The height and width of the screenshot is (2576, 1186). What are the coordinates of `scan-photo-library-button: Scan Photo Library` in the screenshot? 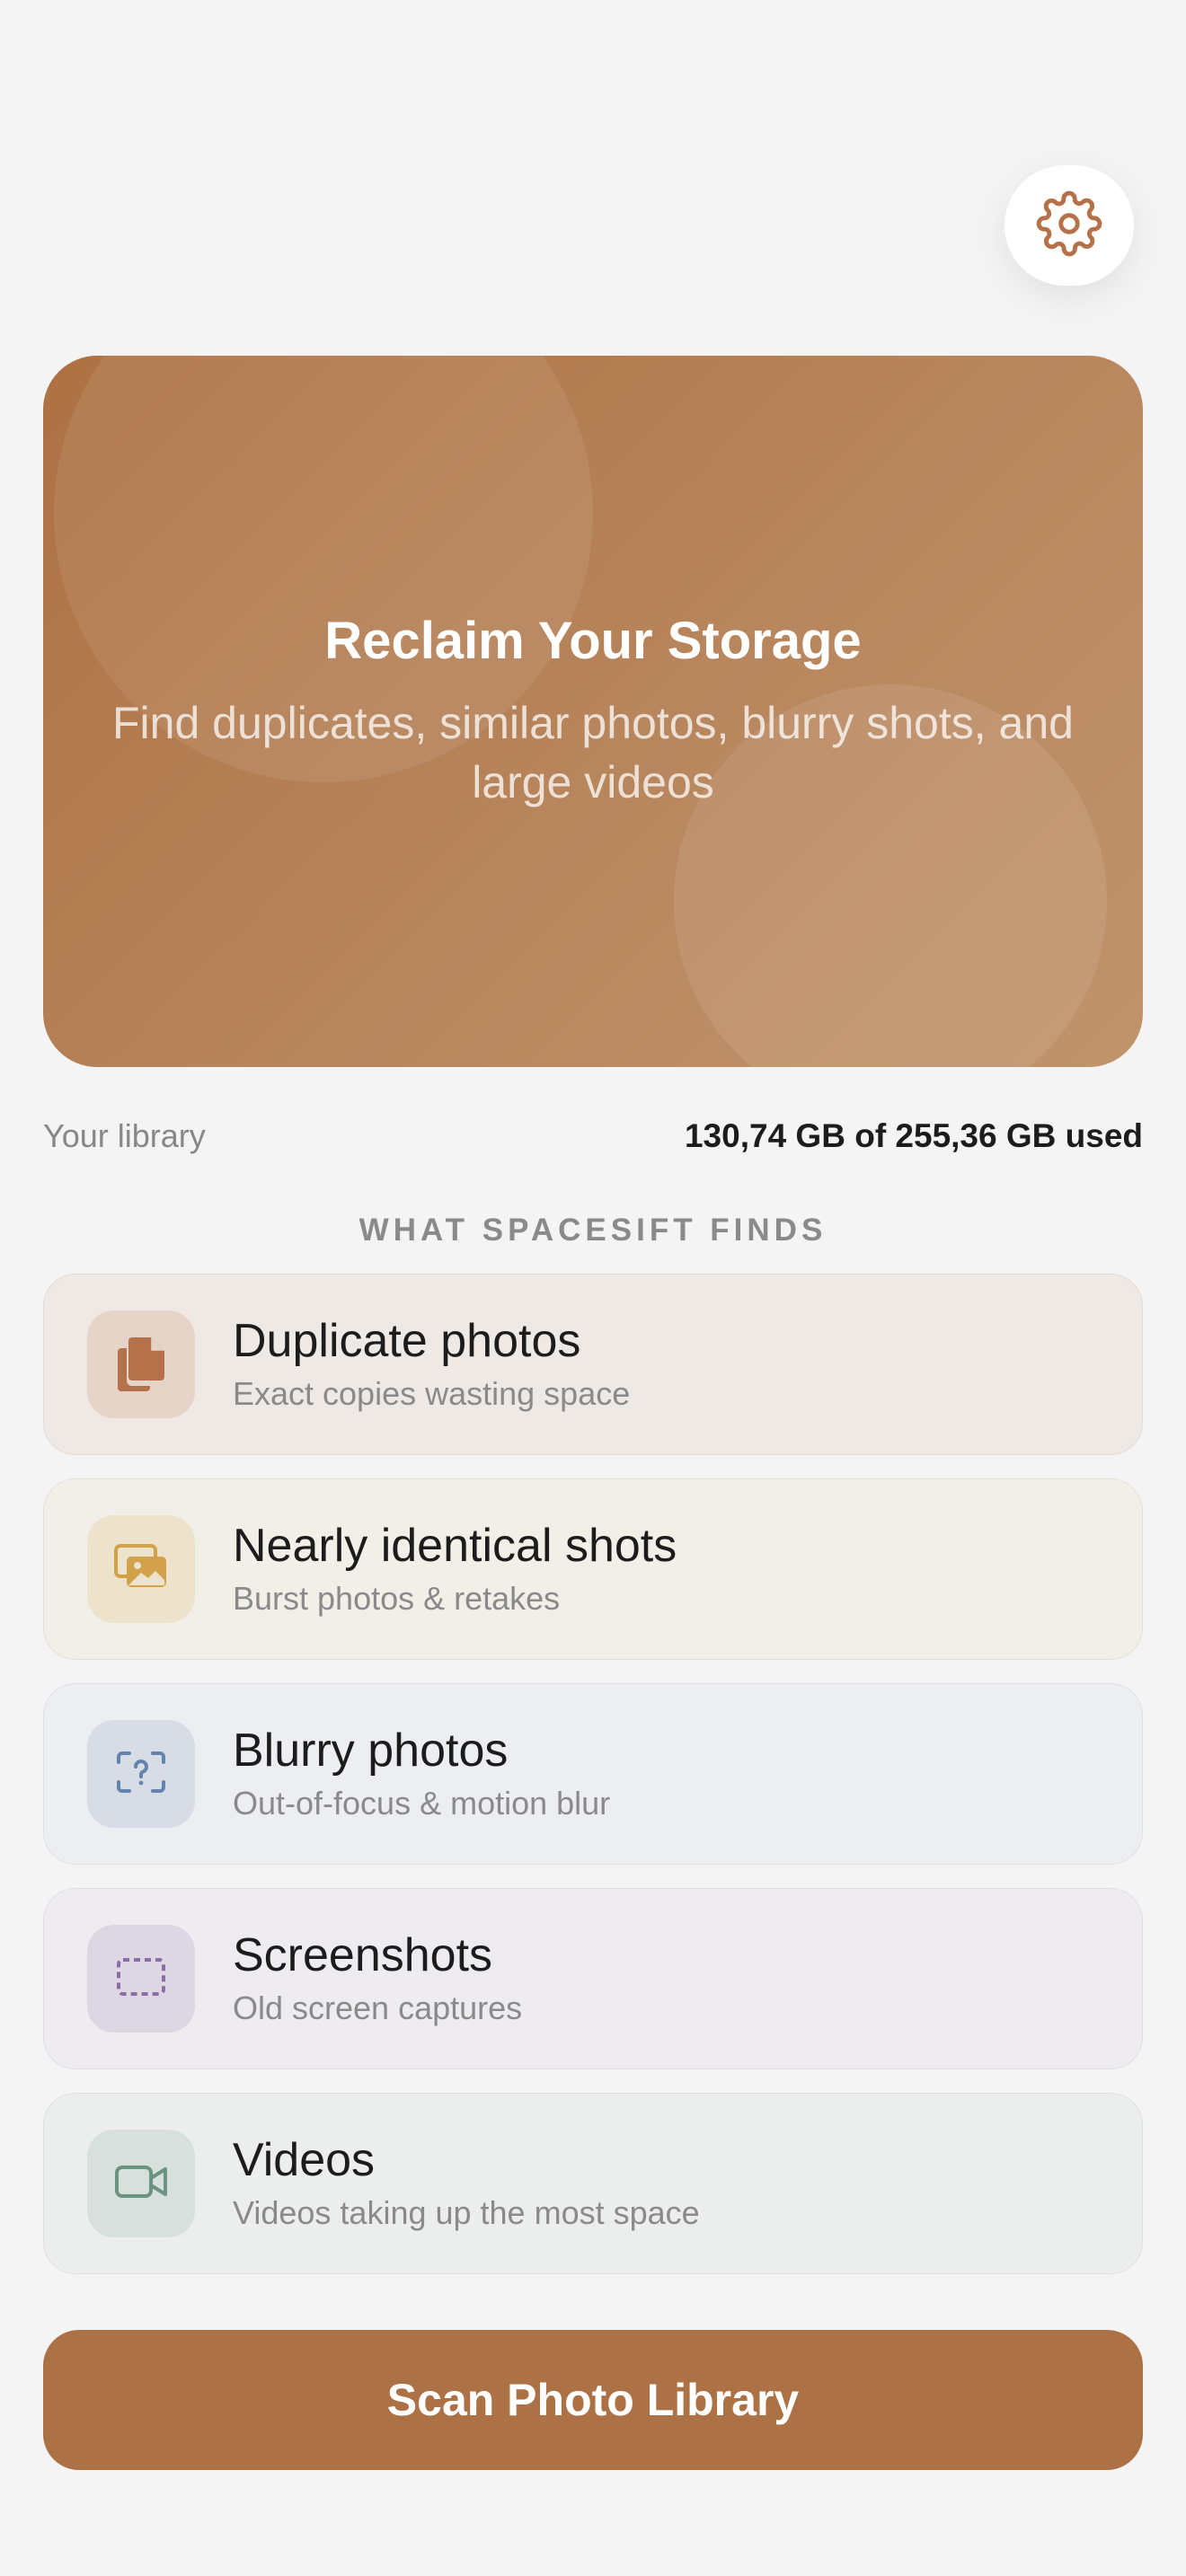 It's located at (593, 2400).